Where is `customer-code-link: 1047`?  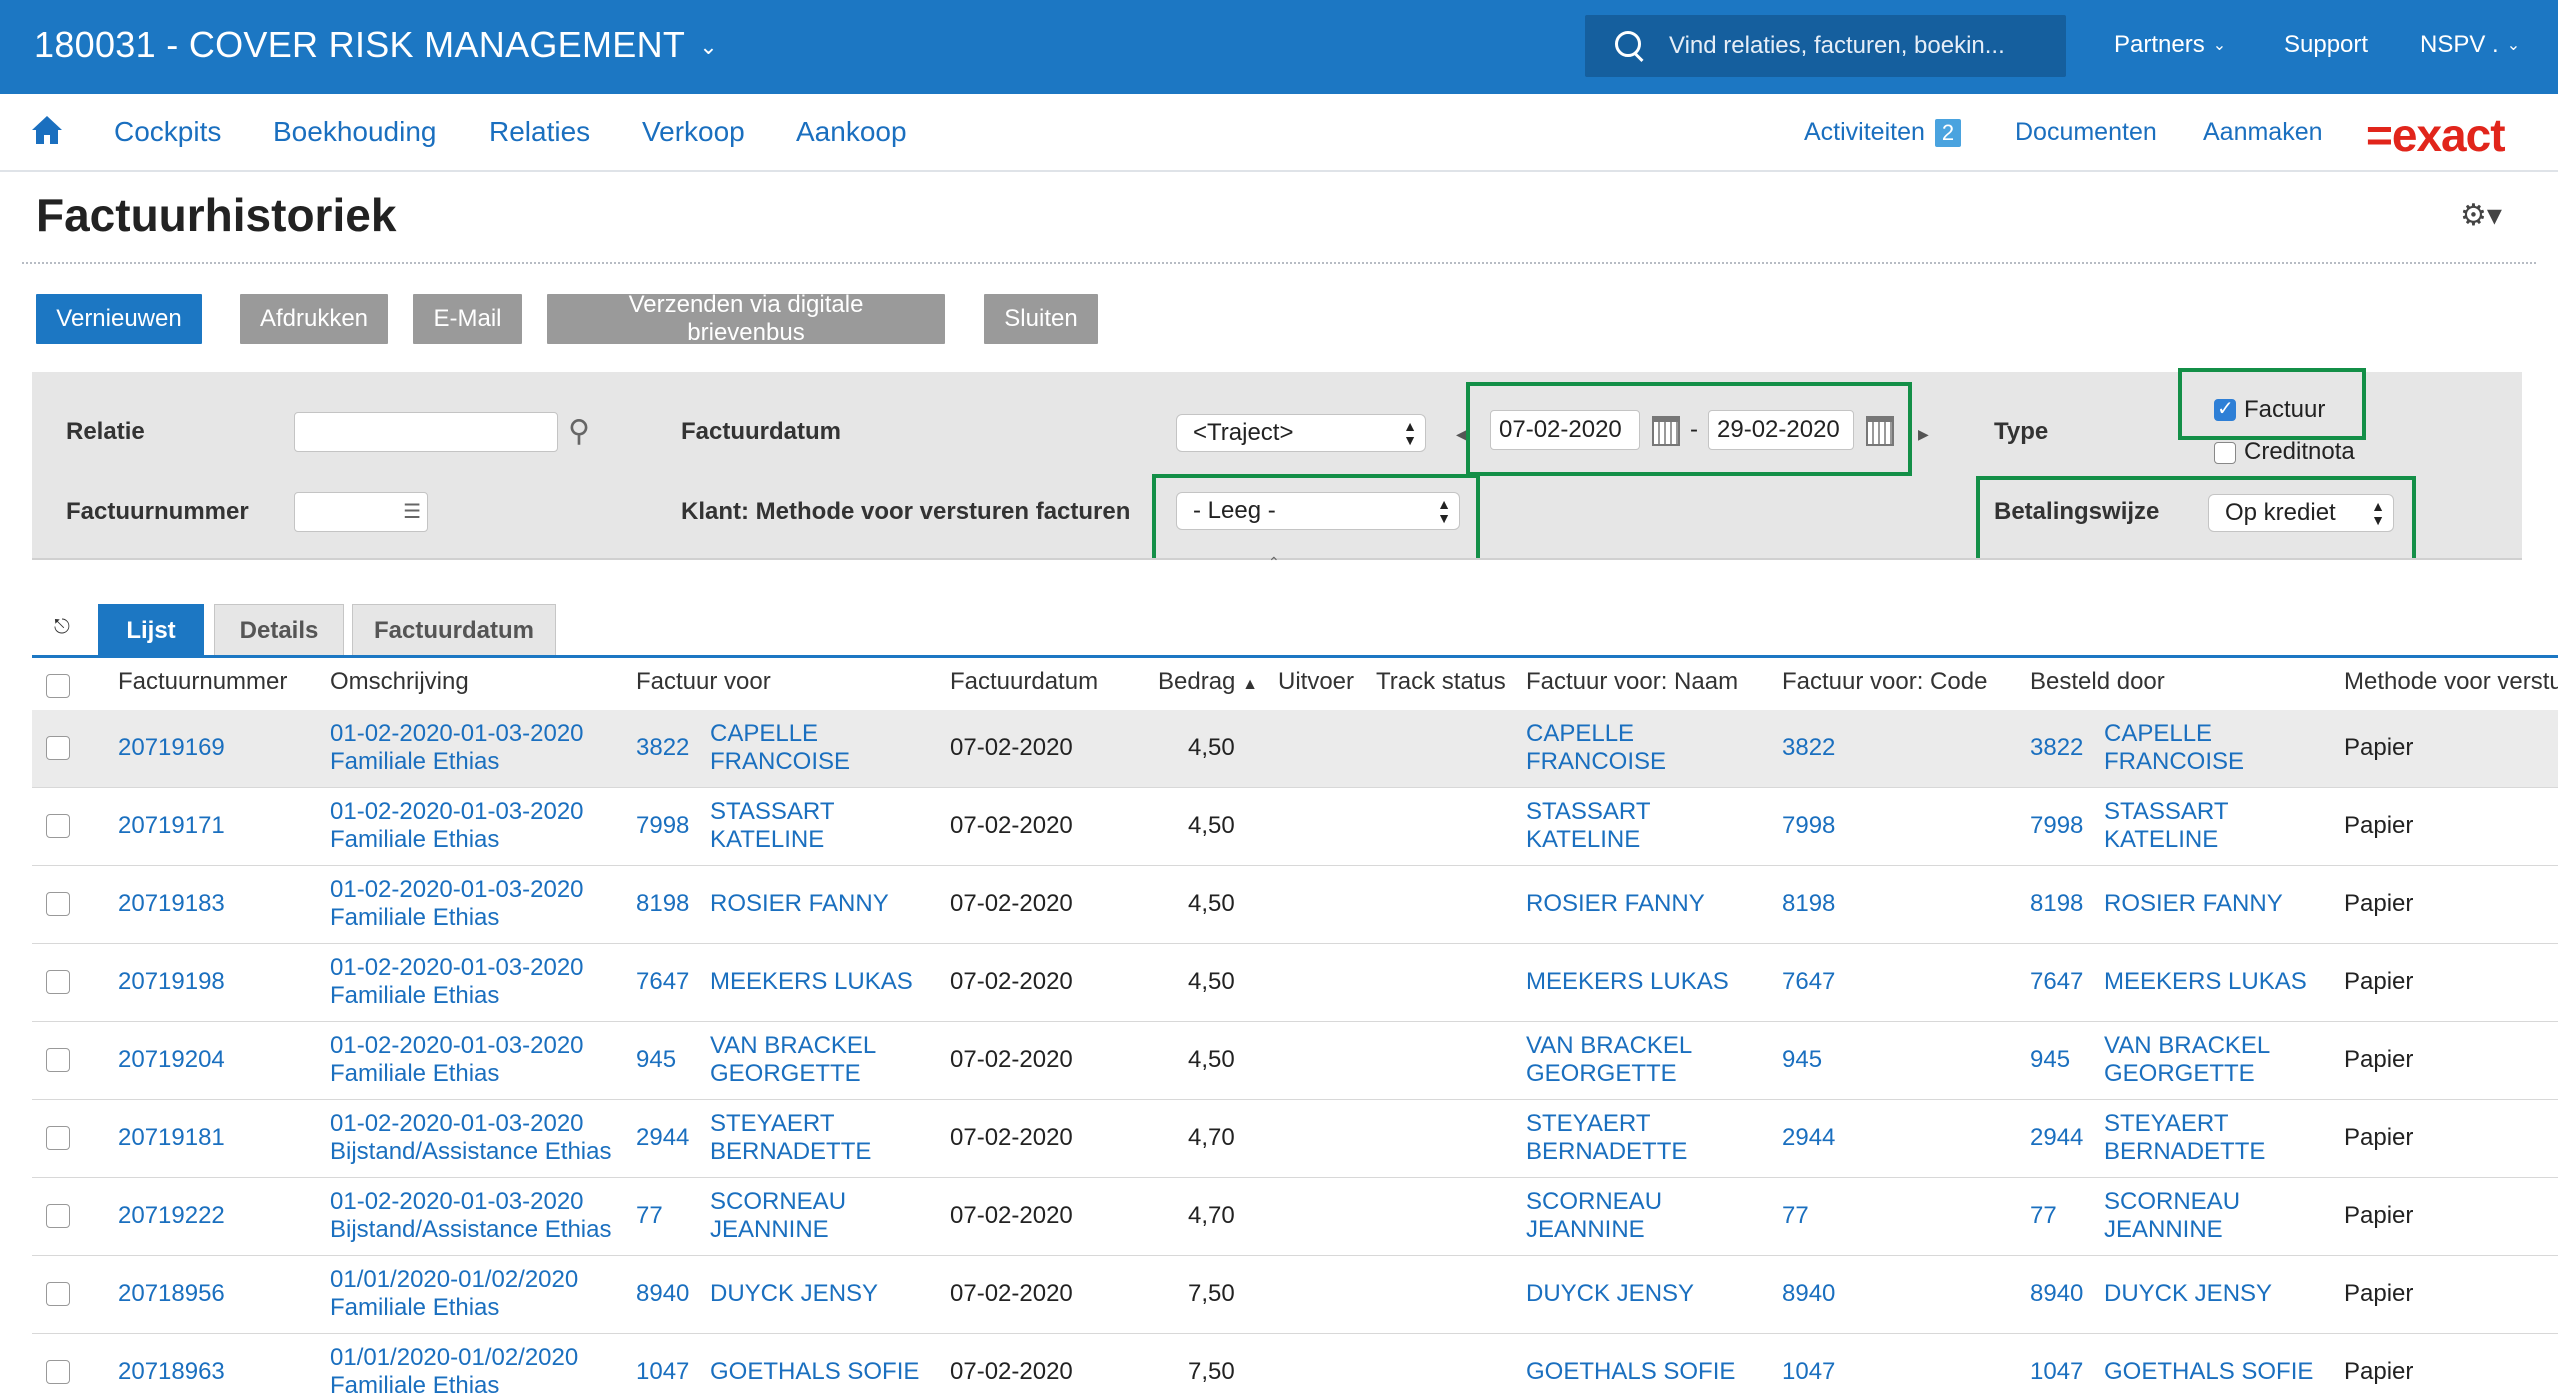 customer-code-link: 1047 is located at coordinates (1808, 1372).